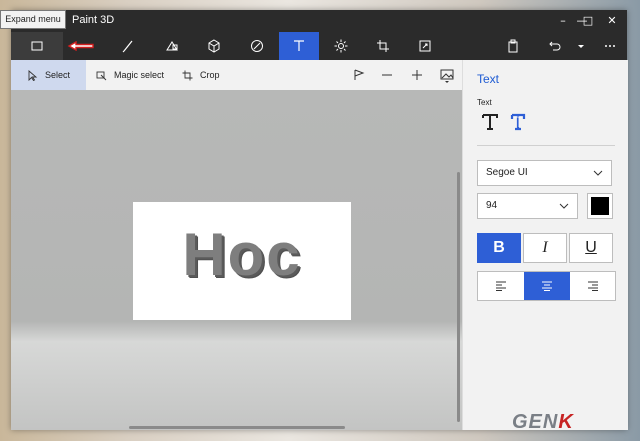 The image size is (640, 441). I want to click on main-toolbar, so click(319, 46).